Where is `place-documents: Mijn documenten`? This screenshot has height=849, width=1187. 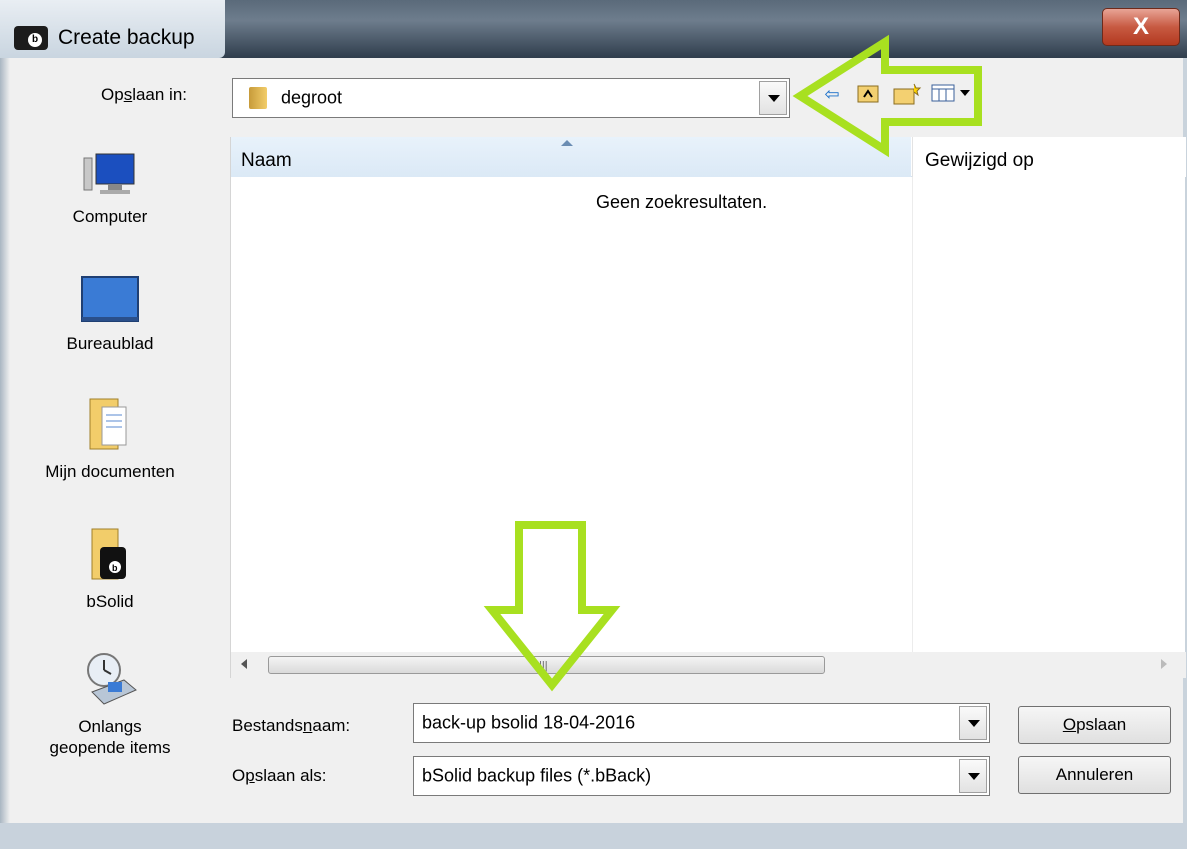 place-documents: Mijn documenten is located at coordinates (110, 438).